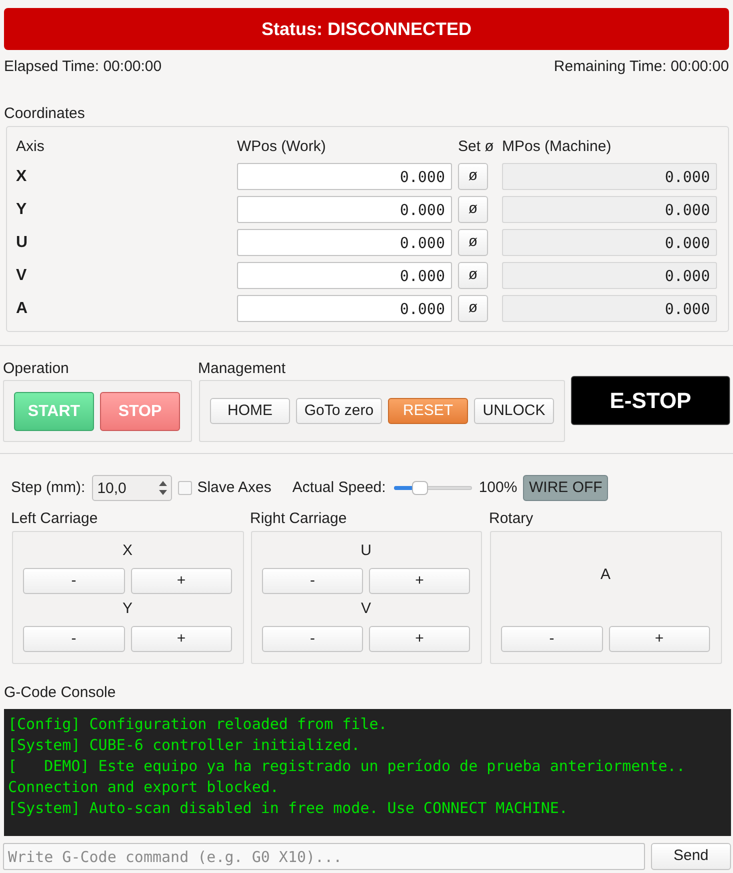  Describe the element at coordinates (498, 488) in the screenshot. I see `speed-reading: 100%` at that location.